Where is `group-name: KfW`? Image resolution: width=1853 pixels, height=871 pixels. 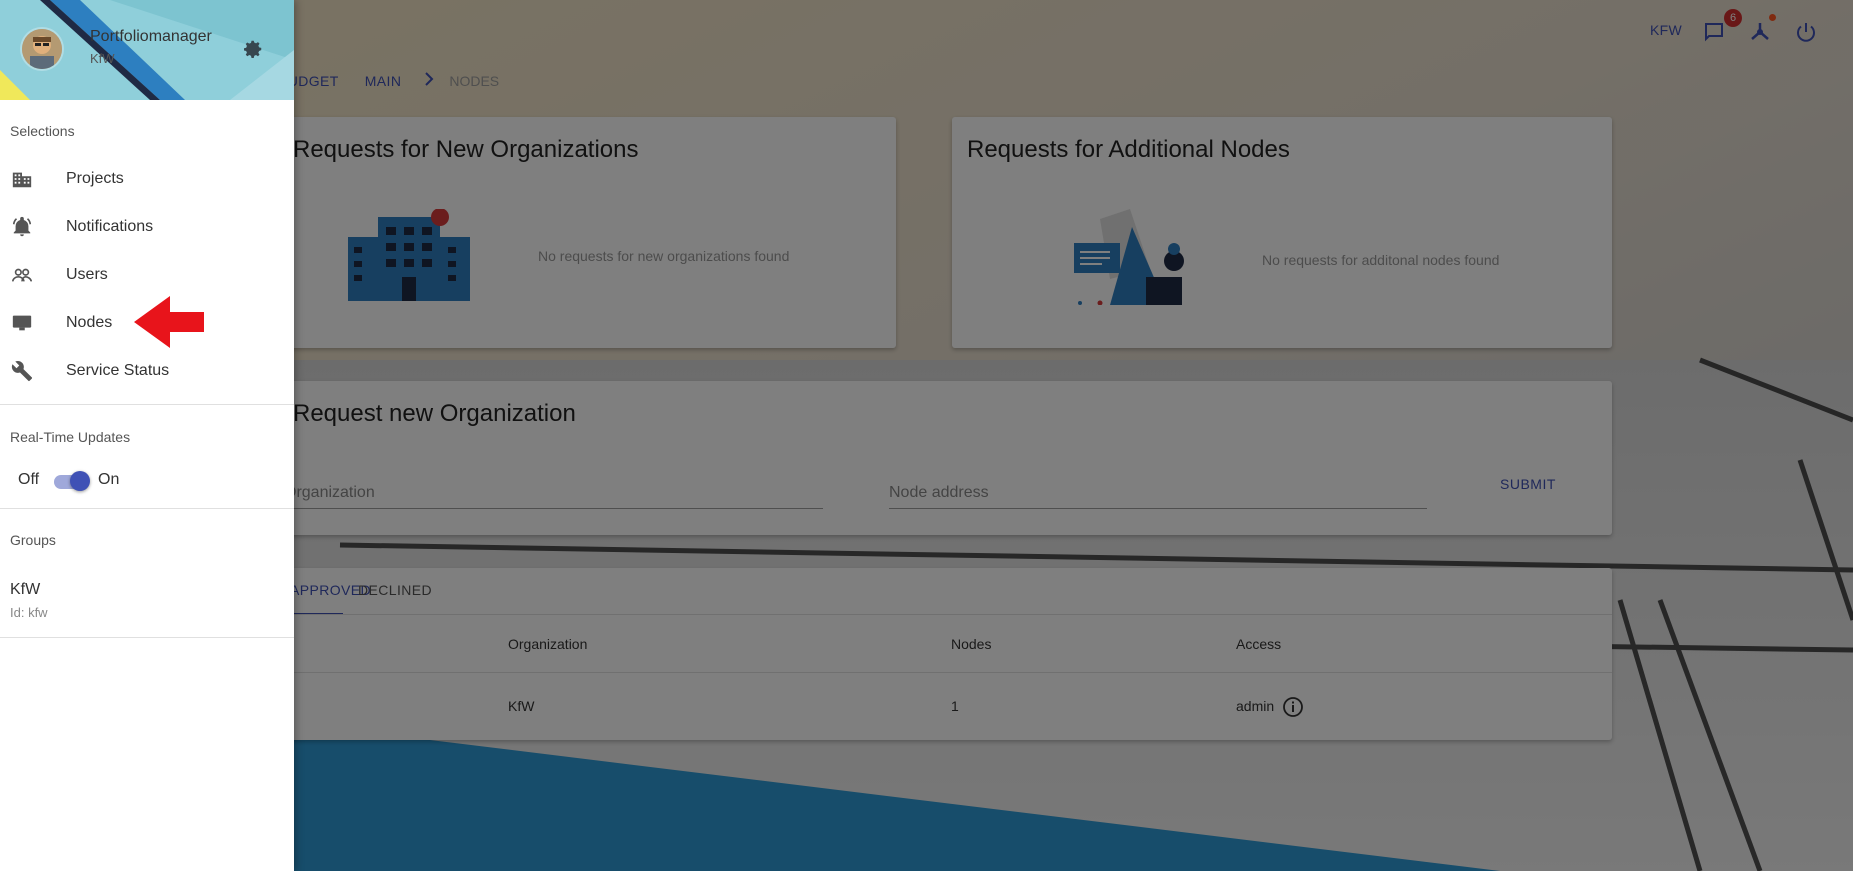 group-name: KfW is located at coordinates (25, 589).